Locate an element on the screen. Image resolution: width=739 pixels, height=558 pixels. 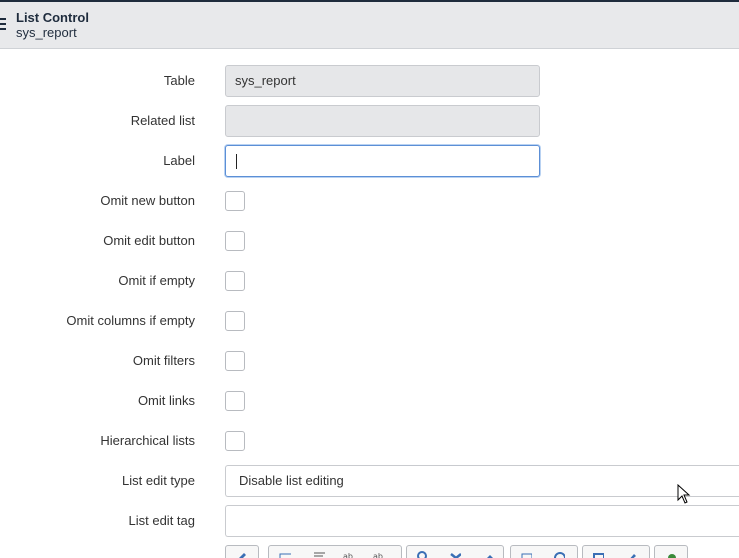
pen-icon is located at coordinates (633, 556).